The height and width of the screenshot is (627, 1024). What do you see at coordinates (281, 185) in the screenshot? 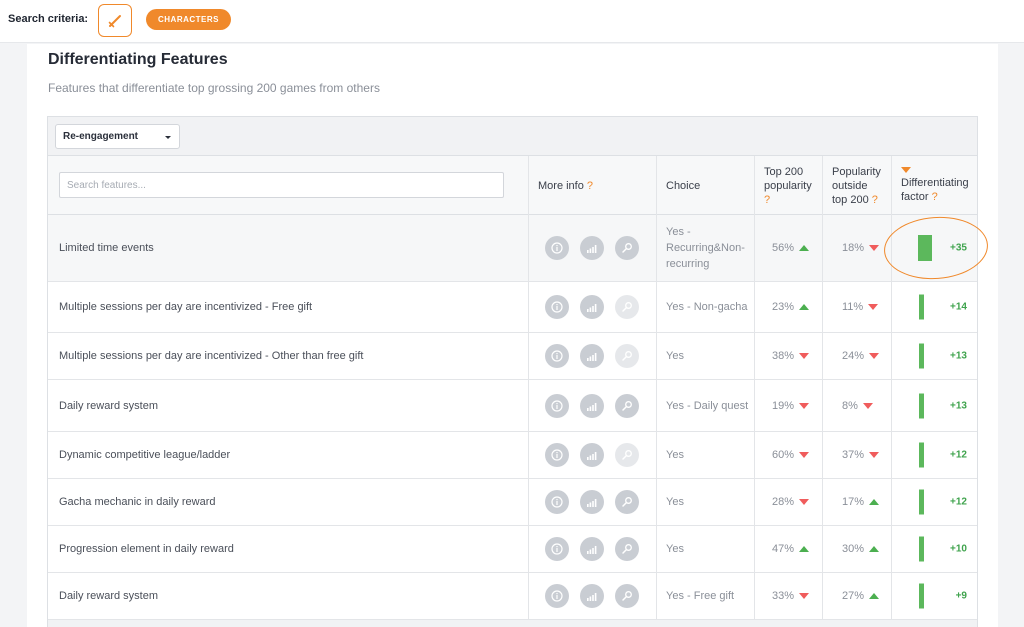
I see `search-features-input` at bounding box center [281, 185].